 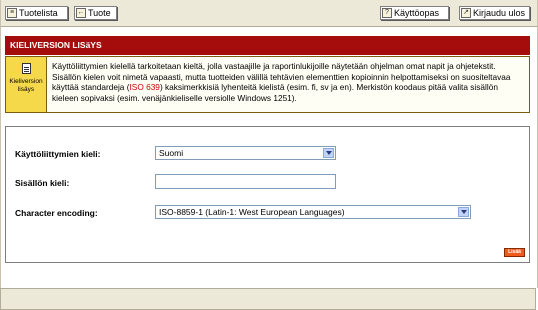 What do you see at coordinates (245, 153) in the screenshot?
I see `ui-language-select: Suomi` at bounding box center [245, 153].